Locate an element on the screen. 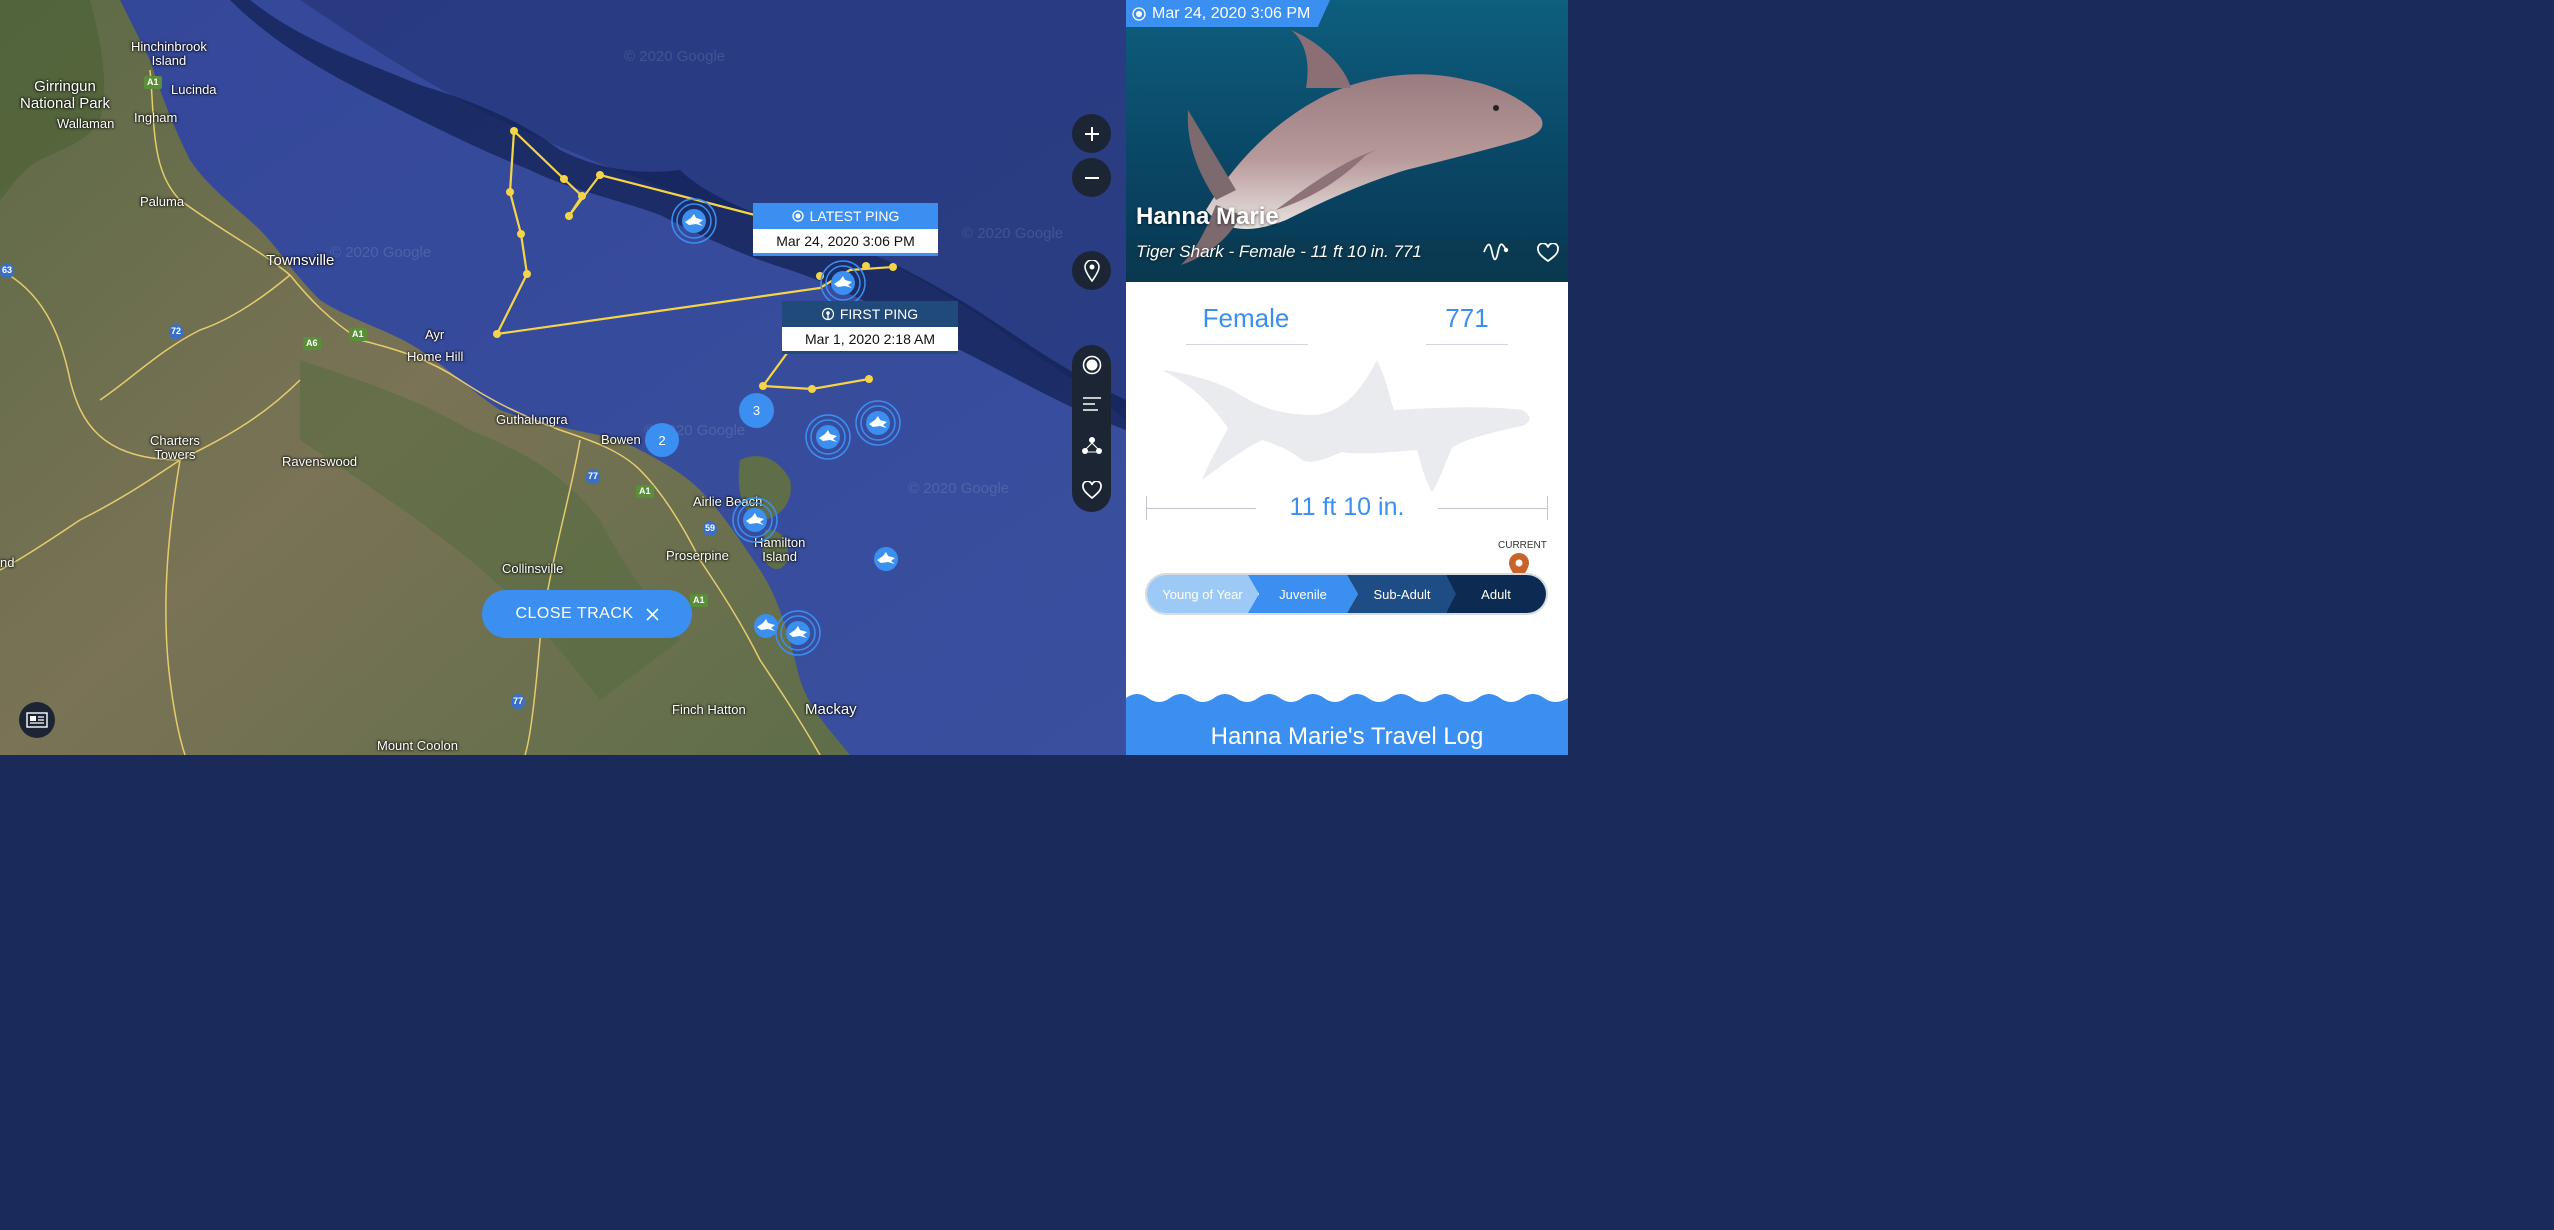 The image size is (2554, 1230). sharks-toggle is located at coordinates (1091, 365).